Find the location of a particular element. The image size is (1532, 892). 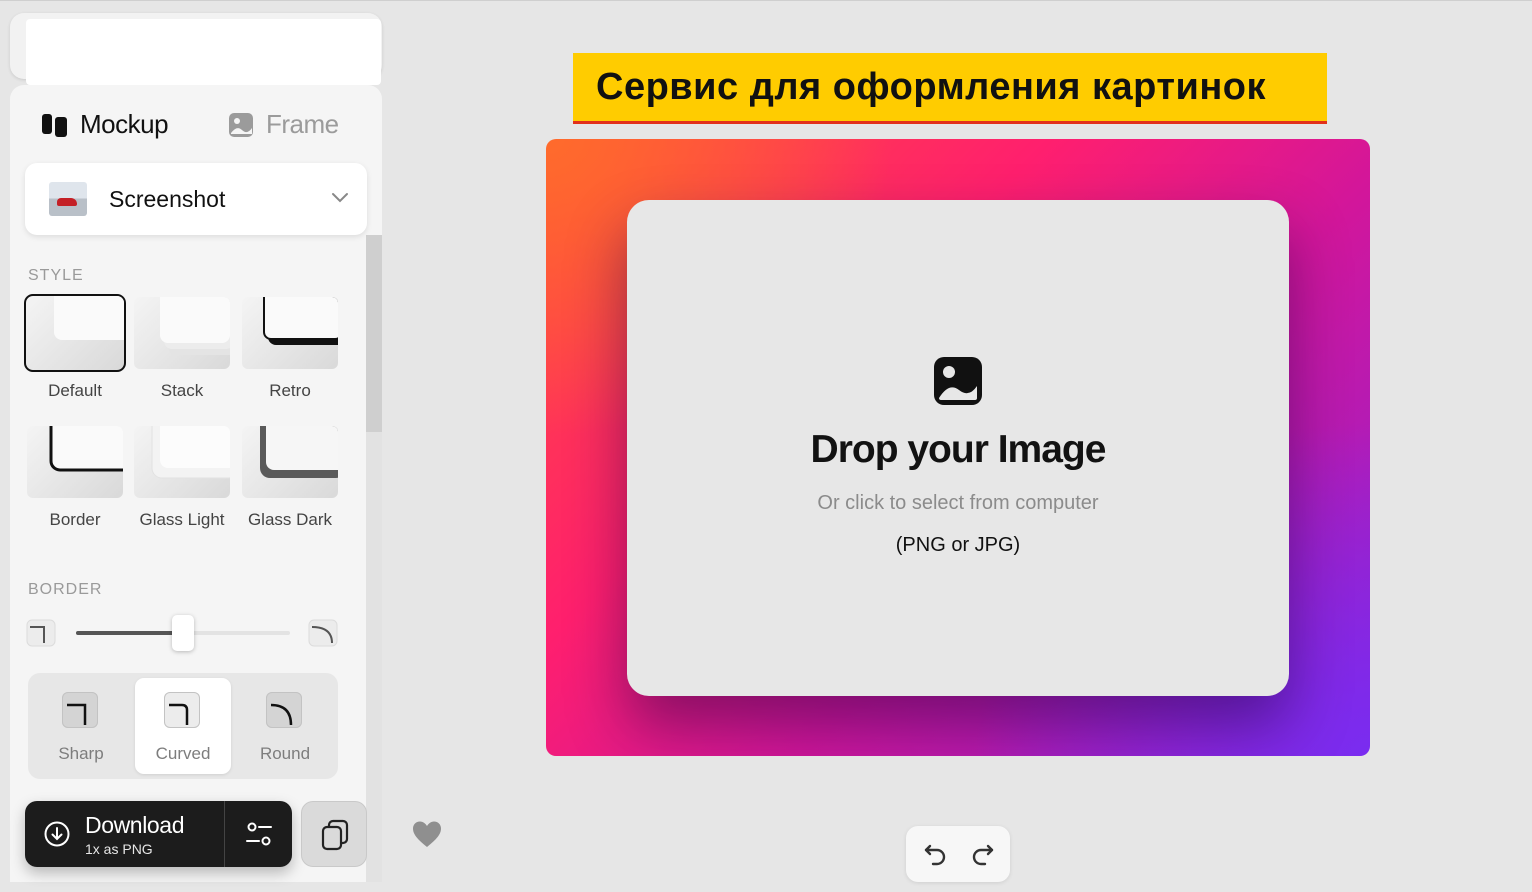

style-option-retro: Retro is located at coordinates (290, 353).